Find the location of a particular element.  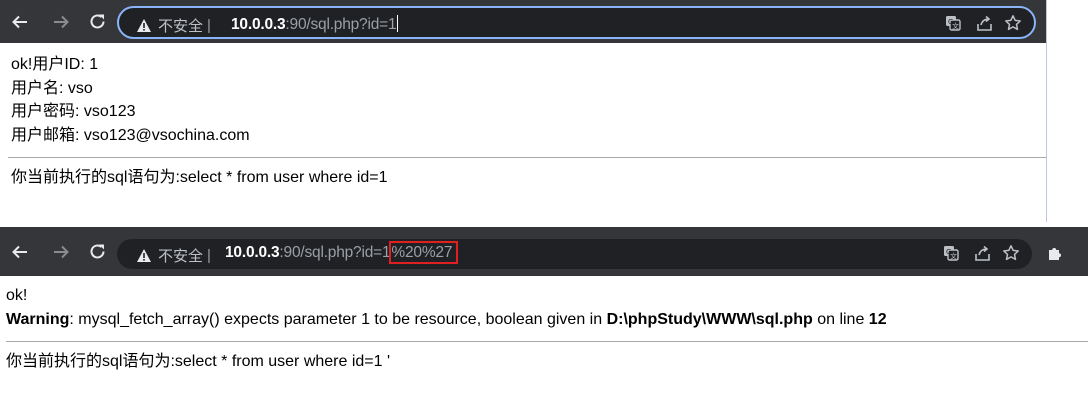

browser-toolbar: 不安全 | 10.0.0.3:90/sql.php?id=1 G文 is located at coordinates (523, 21).